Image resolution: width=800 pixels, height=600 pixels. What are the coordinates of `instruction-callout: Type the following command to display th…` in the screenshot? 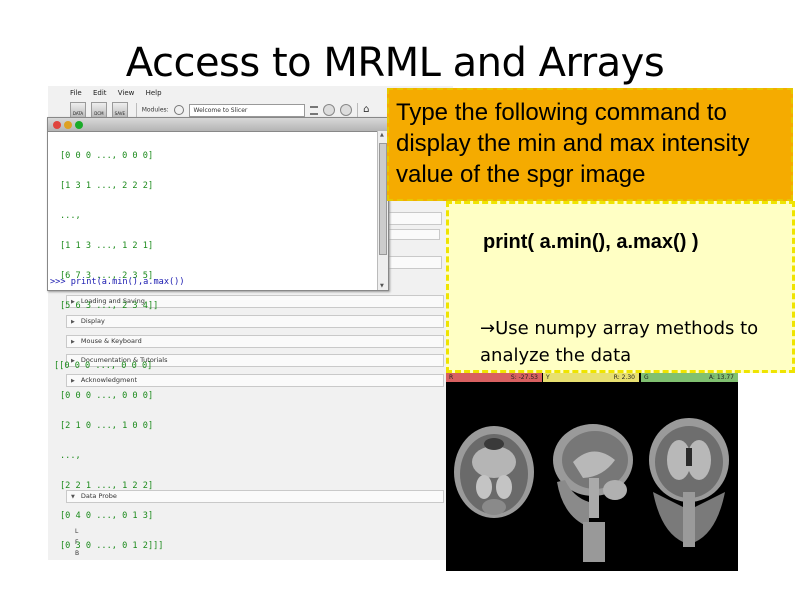 It's located at (590, 144).